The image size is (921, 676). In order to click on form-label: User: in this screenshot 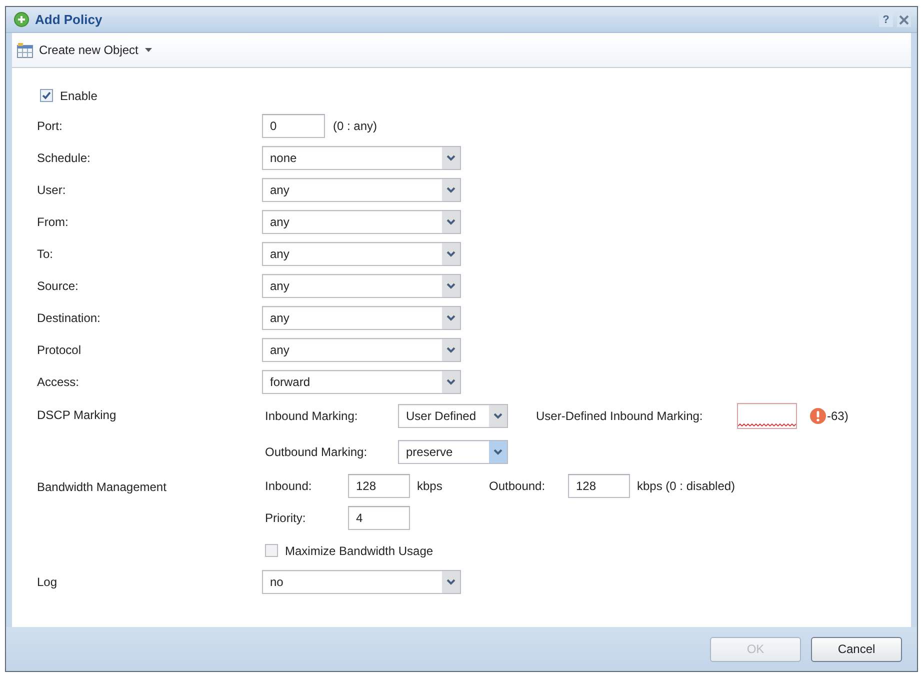, I will do `click(52, 190)`.